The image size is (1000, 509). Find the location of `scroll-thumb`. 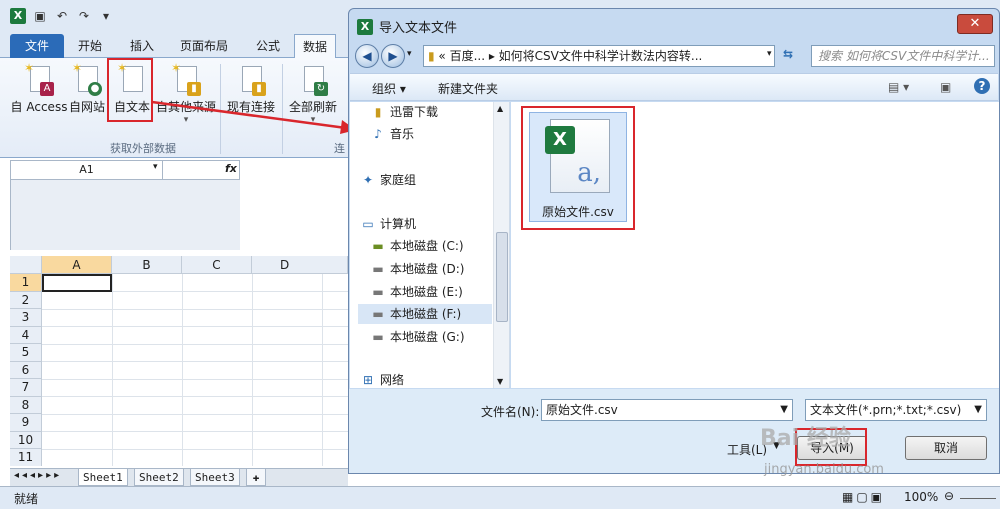

scroll-thumb is located at coordinates (502, 277).